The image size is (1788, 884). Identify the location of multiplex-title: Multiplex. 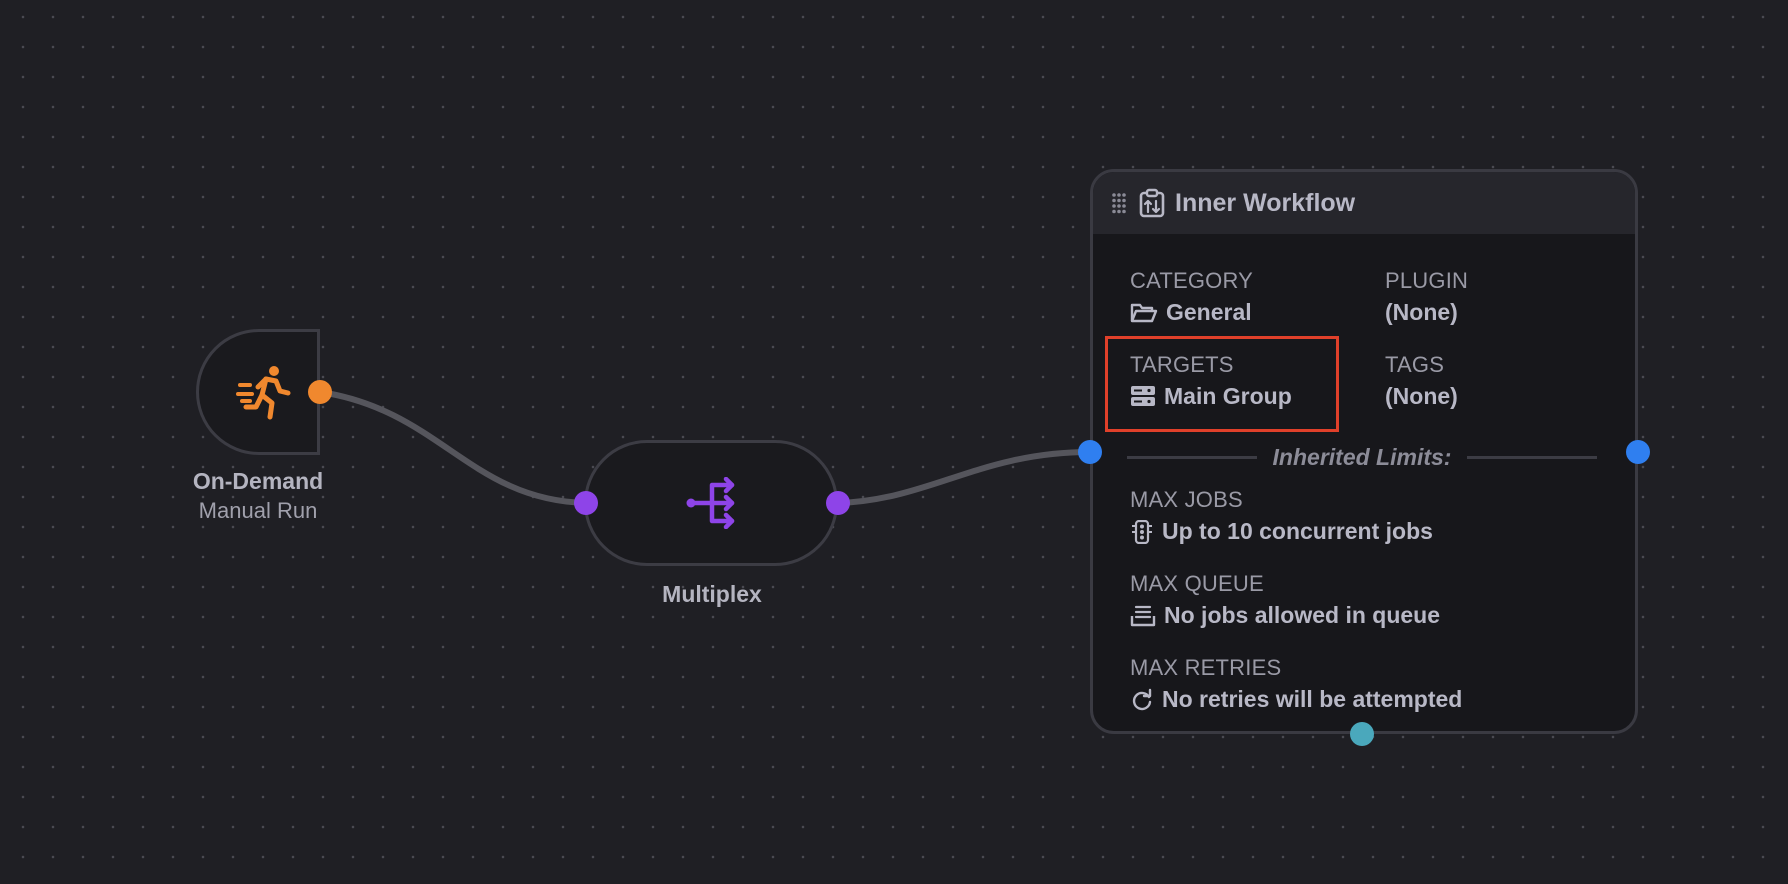
(712, 594).